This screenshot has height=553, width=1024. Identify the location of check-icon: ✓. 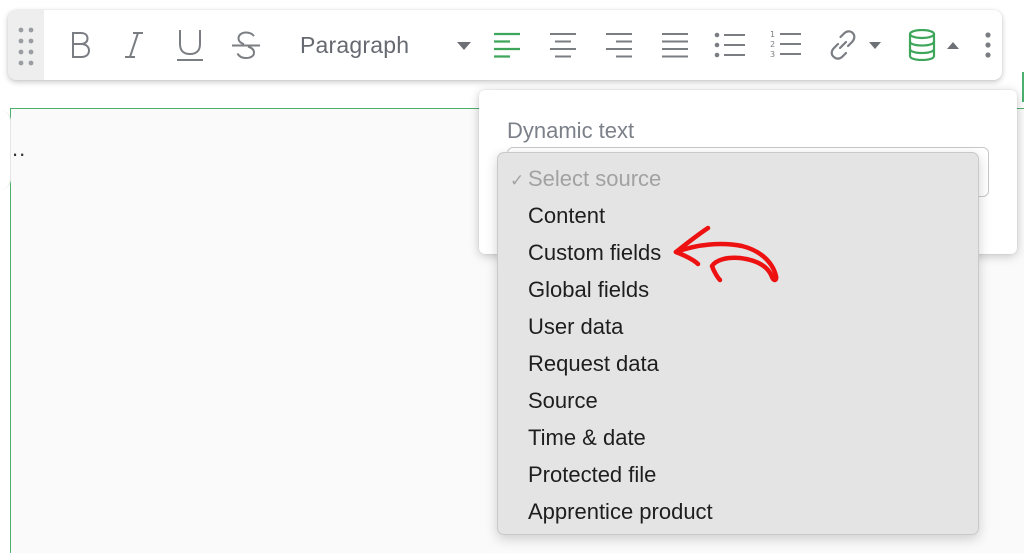
(517, 180).